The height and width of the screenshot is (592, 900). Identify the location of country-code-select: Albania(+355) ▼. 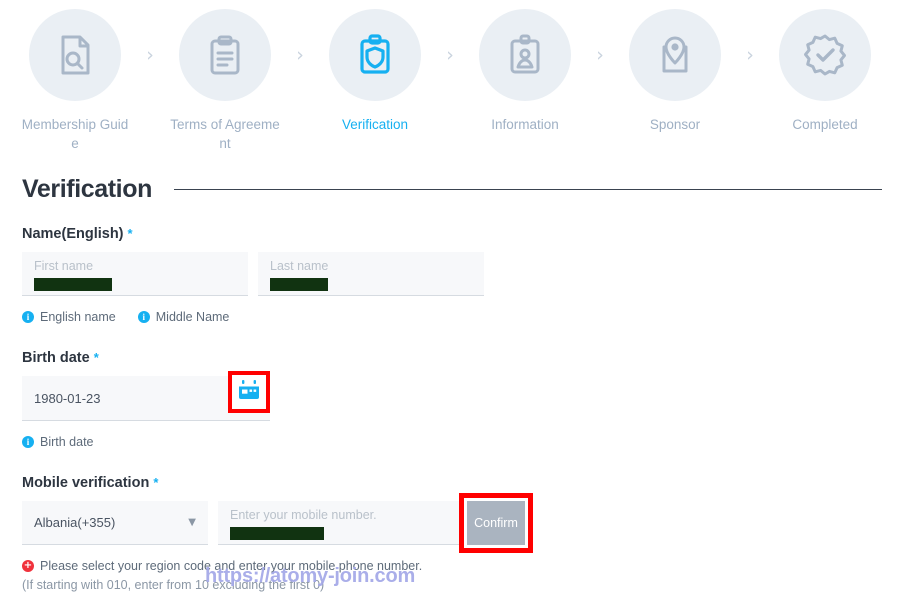
(115, 523).